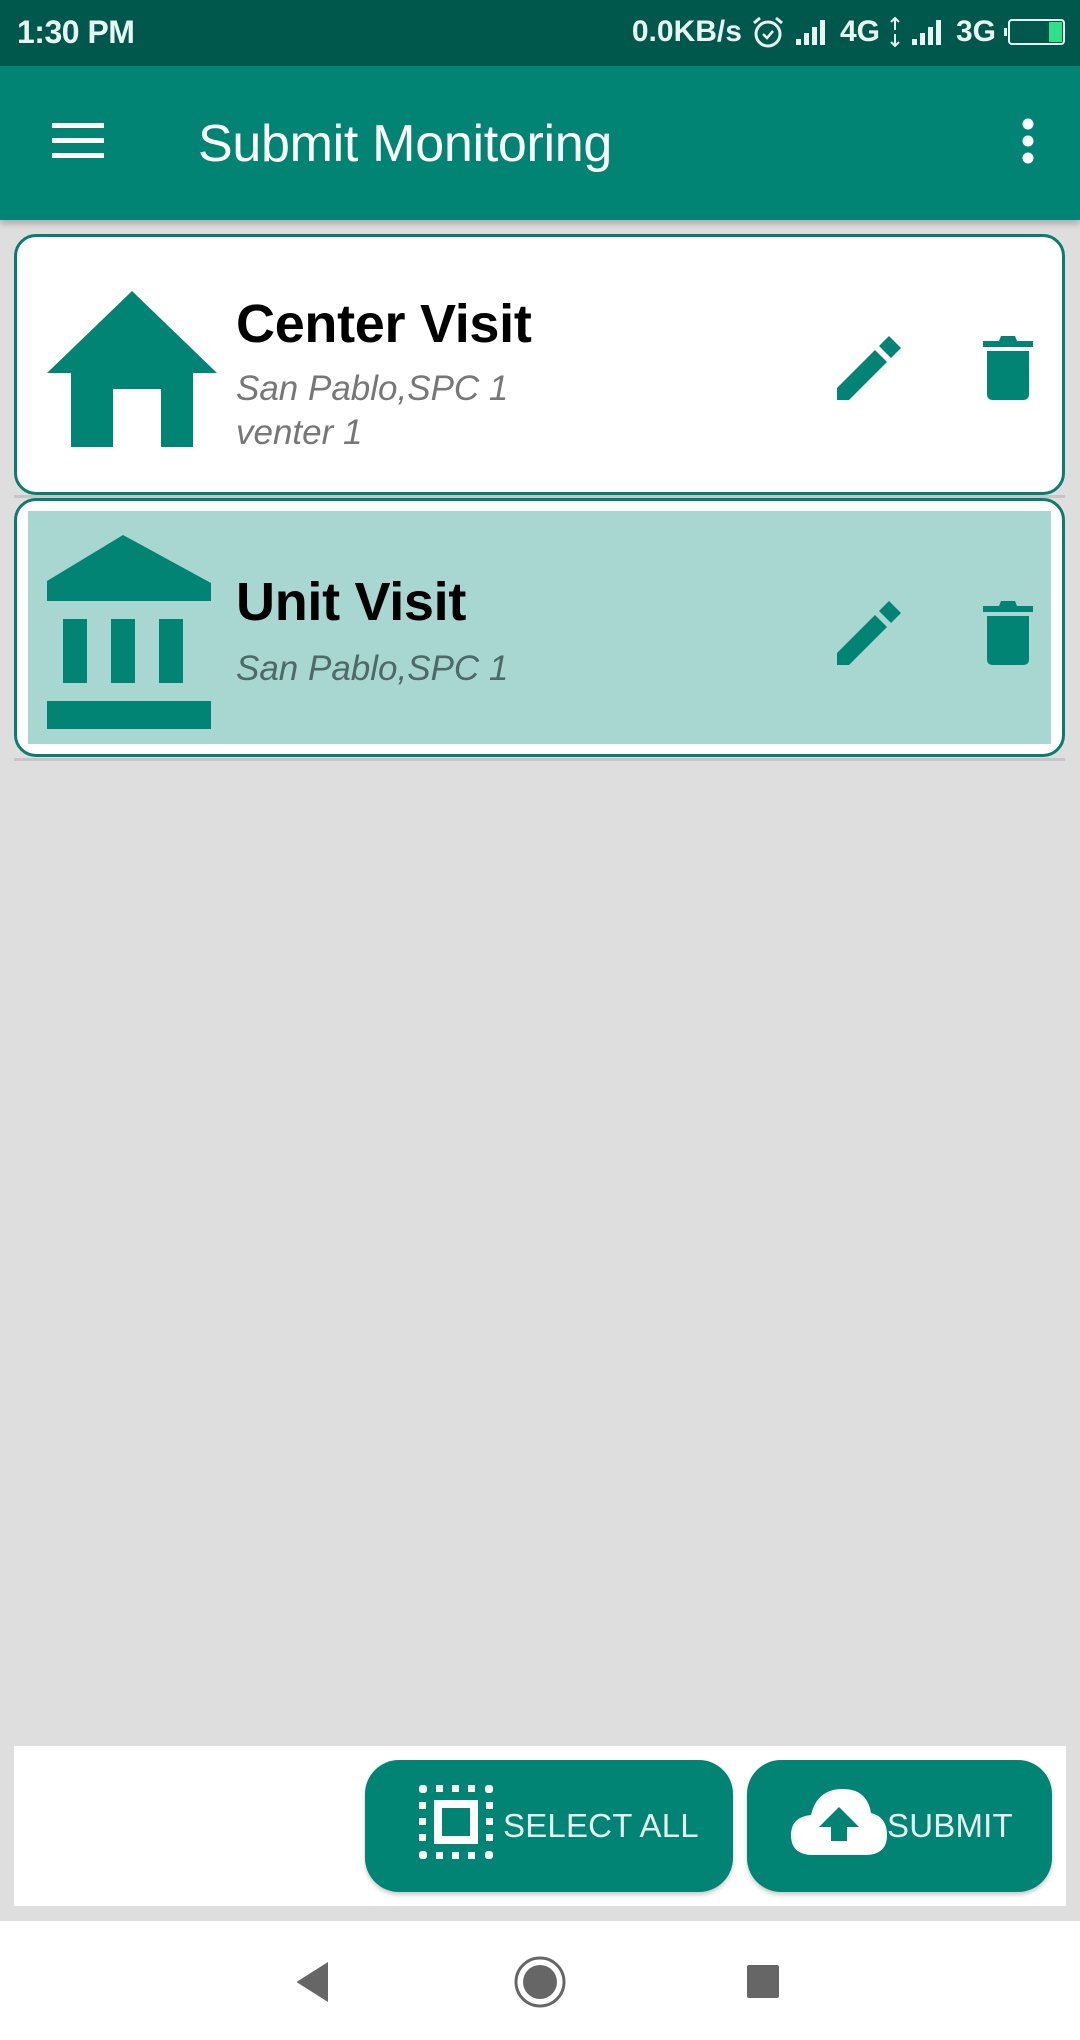 Image resolution: width=1080 pixels, height=2040 pixels. I want to click on home-button, so click(540, 1984).